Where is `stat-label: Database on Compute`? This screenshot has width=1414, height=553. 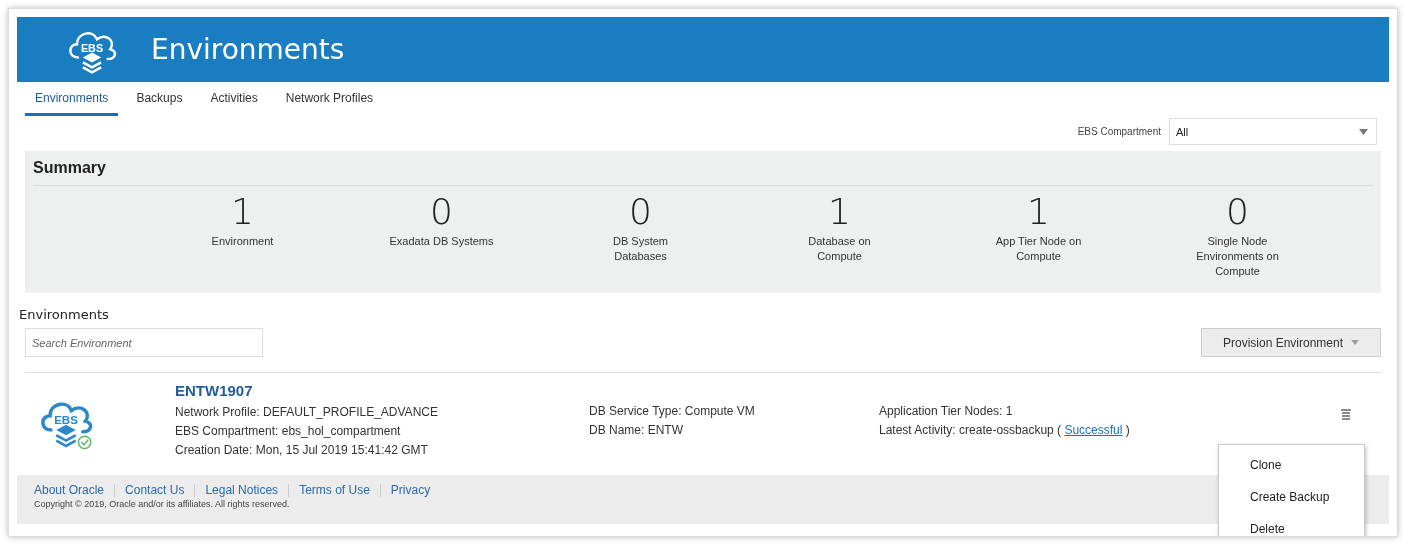 stat-label: Database on Compute is located at coordinates (839, 249).